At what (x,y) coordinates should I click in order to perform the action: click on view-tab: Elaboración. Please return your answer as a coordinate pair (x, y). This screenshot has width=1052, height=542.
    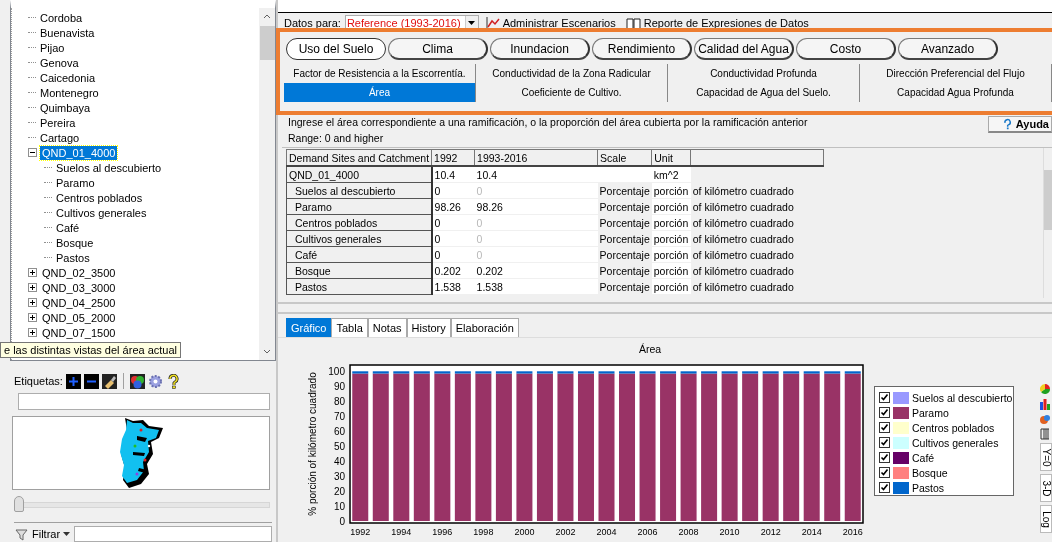
    Looking at the image, I should click on (484, 327).